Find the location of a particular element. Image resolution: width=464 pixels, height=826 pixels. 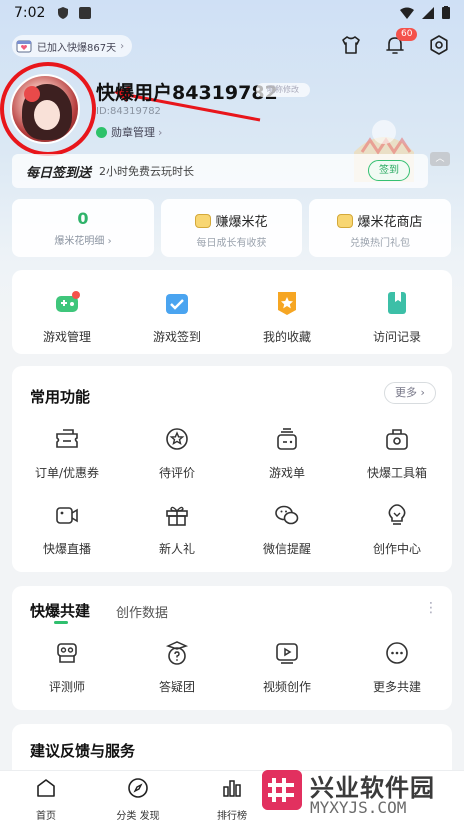

func-label: 创作中心 is located at coordinates (396, 549).